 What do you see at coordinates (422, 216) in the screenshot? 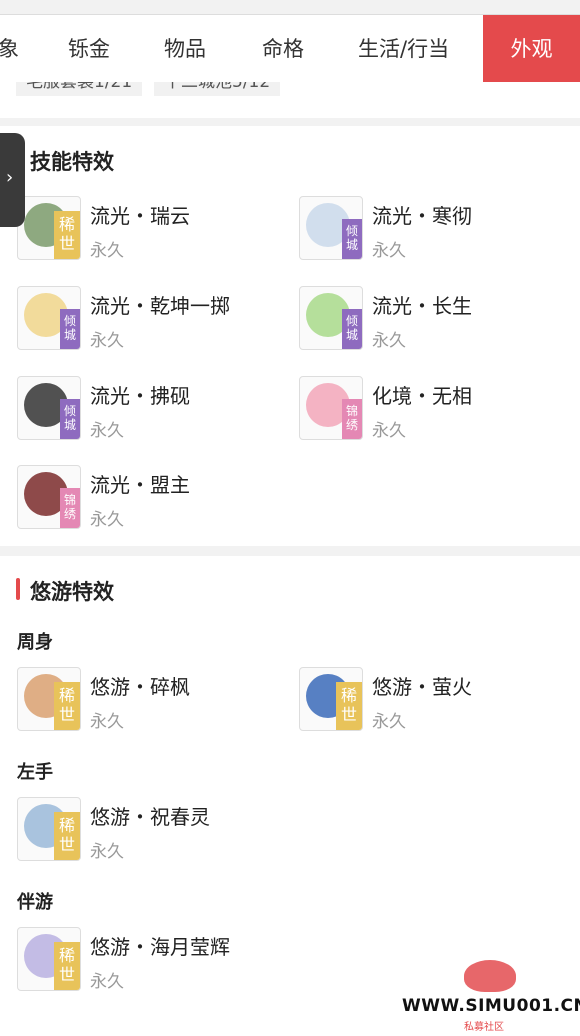
I see `item-name: 流光・寒彻` at bounding box center [422, 216].